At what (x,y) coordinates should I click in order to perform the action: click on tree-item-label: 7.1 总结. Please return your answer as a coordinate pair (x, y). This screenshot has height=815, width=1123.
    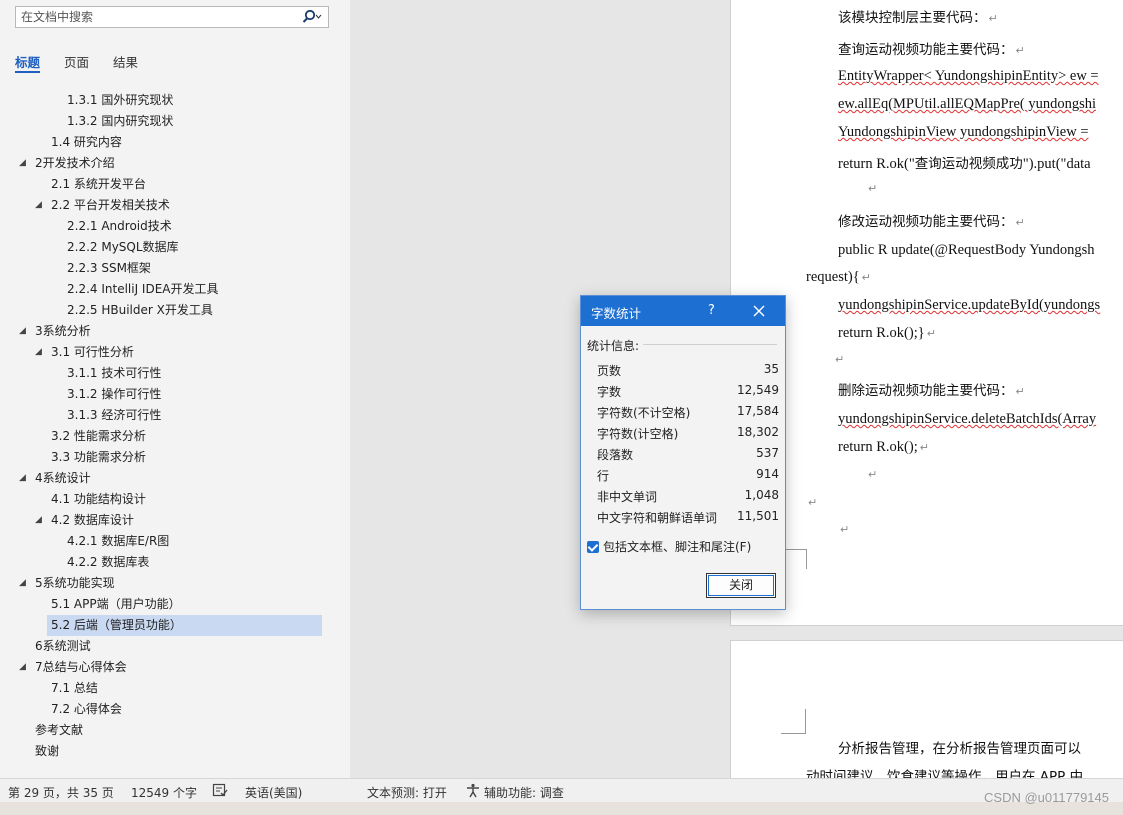
    Looking at the image, I should click on (74, 688).